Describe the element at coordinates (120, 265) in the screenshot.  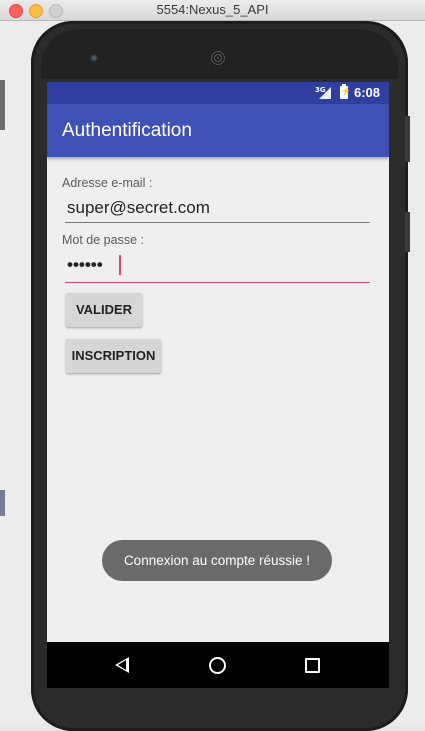
I see `text-cursor` at that location.